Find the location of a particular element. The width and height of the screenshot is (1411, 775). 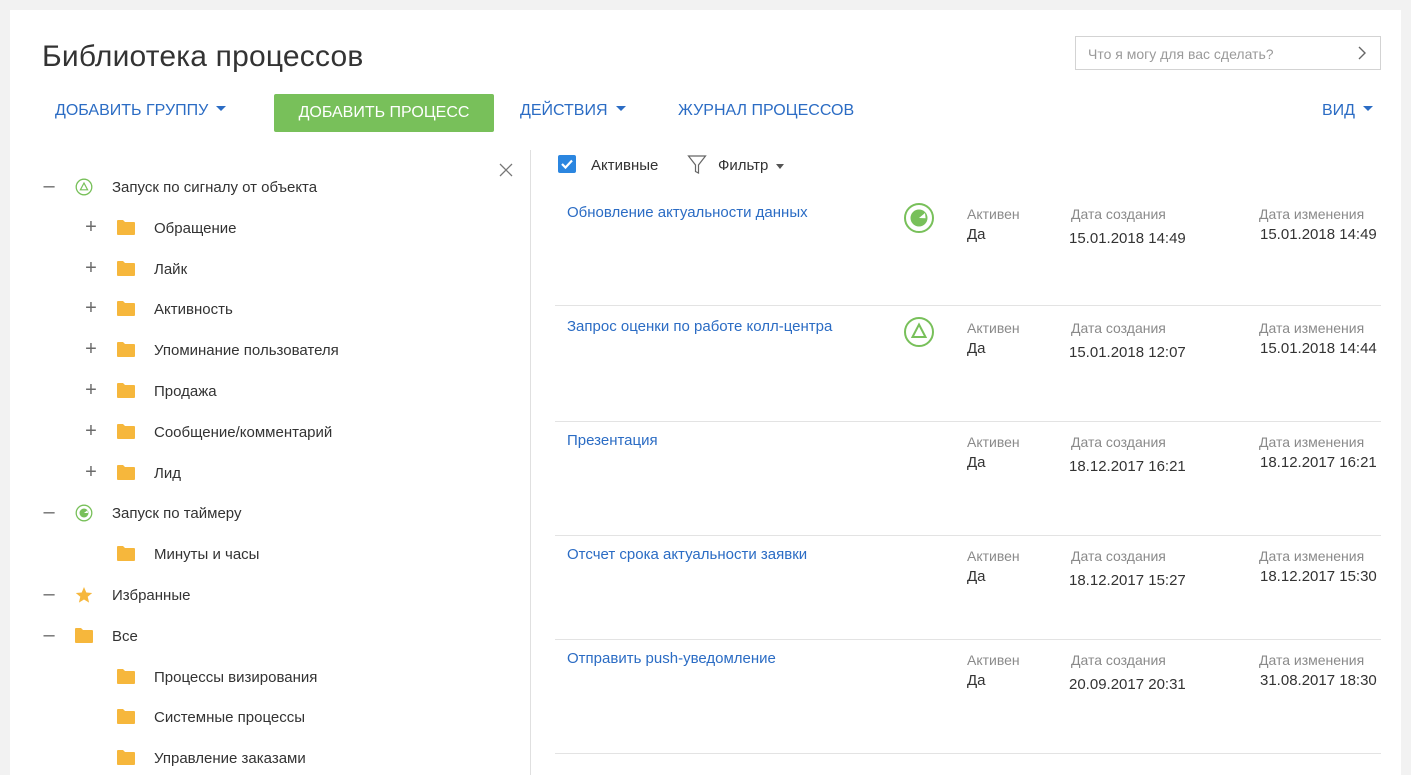

caret-down-icon is located at coordinates (620, 109).